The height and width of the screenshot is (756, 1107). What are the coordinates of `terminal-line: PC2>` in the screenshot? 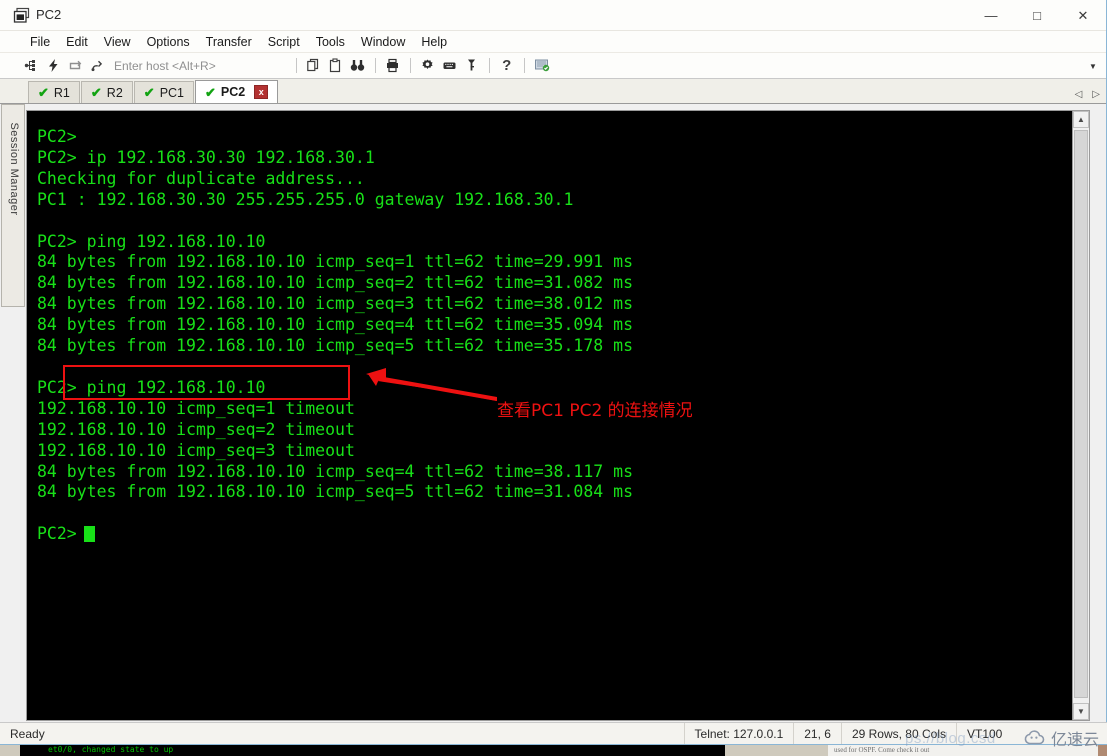 It's located at (57, 136).